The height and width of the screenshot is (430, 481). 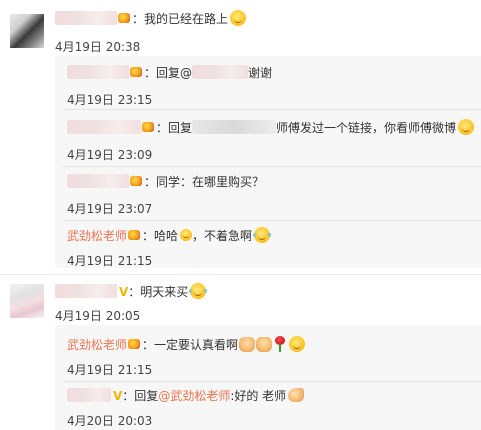 What do you see at coordinates (280, 344) in the screenshot?
I see `rose-emoji-icon` at bounding box center [280, 344].